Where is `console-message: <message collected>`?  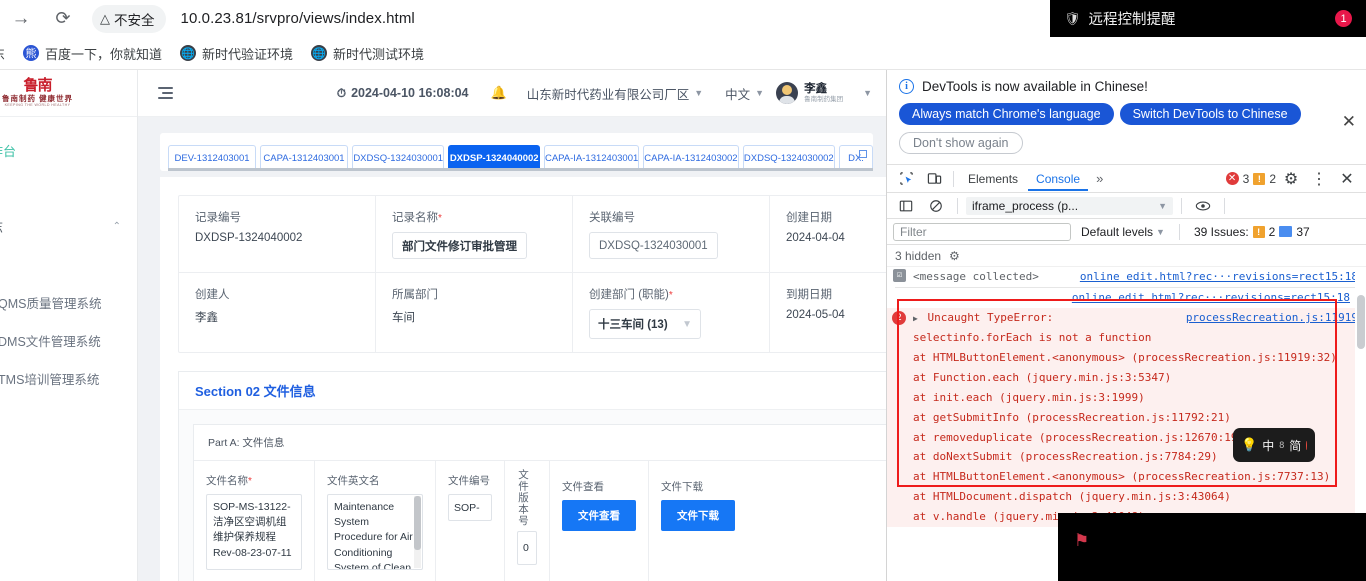 console-message: <message collected> is located at coordinates (976, 276).